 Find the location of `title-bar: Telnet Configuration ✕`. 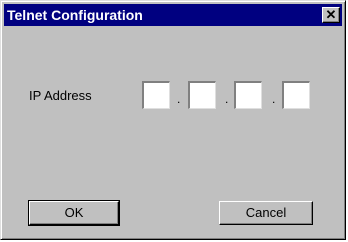

title-bar: Telnet Configuration ✕ is located at coordinates (173, 15).